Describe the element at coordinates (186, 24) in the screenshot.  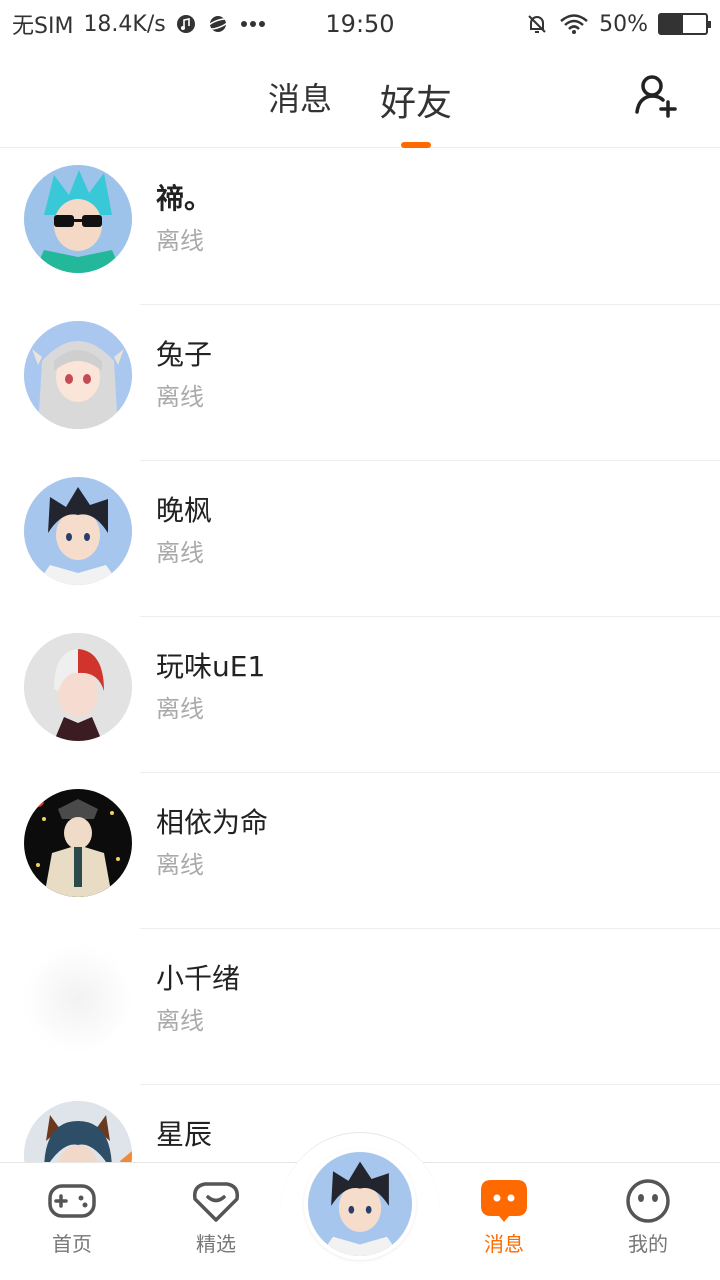
I see `music-icon` at that location.